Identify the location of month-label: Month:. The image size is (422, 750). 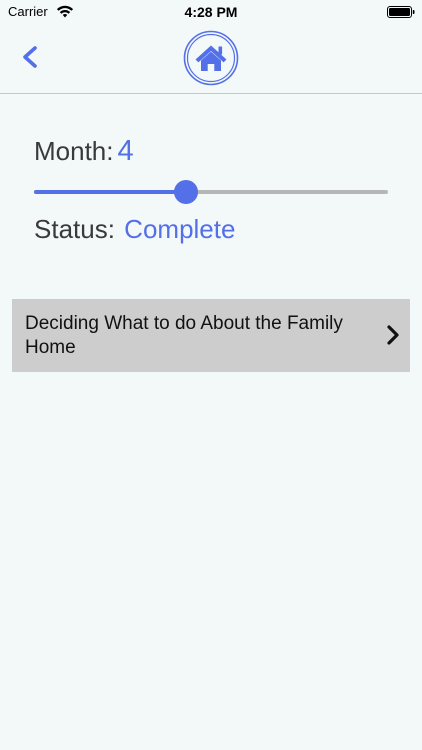
(74, 151).